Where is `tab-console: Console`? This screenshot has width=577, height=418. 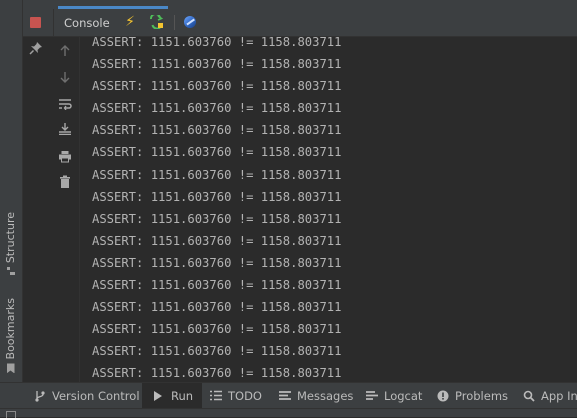
tab-console: Console is located at coordinates (87, 23).